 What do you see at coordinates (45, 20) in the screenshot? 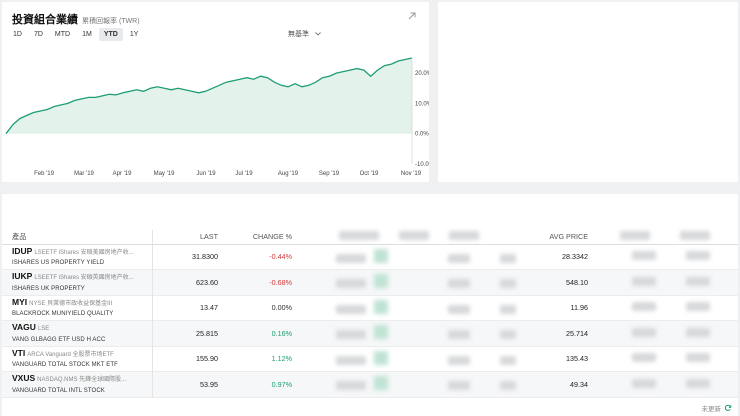
I see `performance-title: 投資組合業績` at bounding box center [45, 20].